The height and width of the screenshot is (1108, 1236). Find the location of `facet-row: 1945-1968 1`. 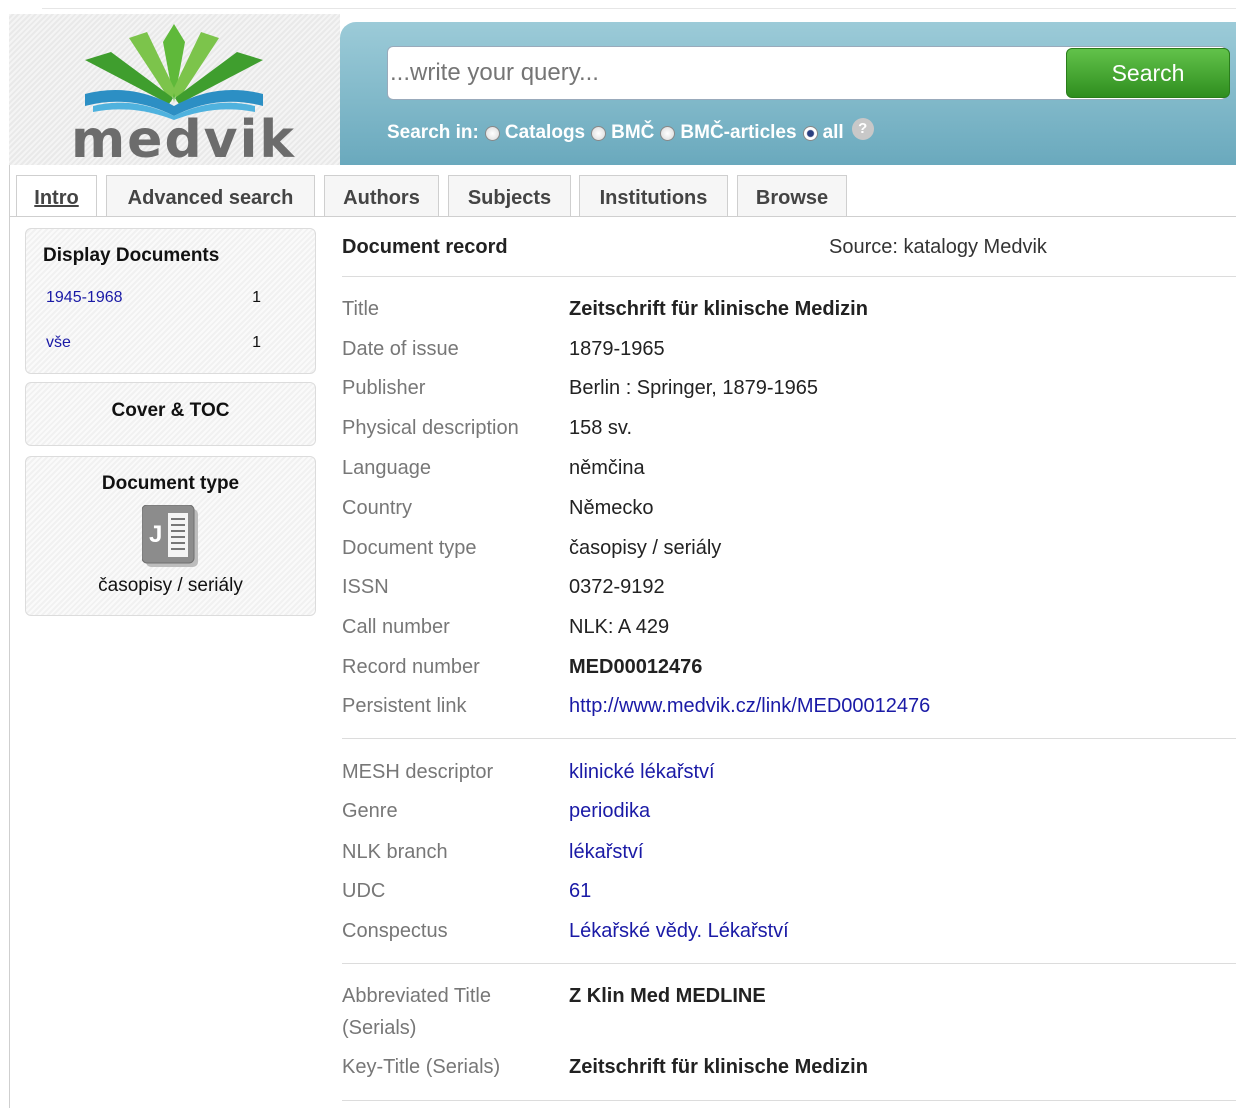

facet-row: 1945-1968 1 is located at coordinates (153, 298).